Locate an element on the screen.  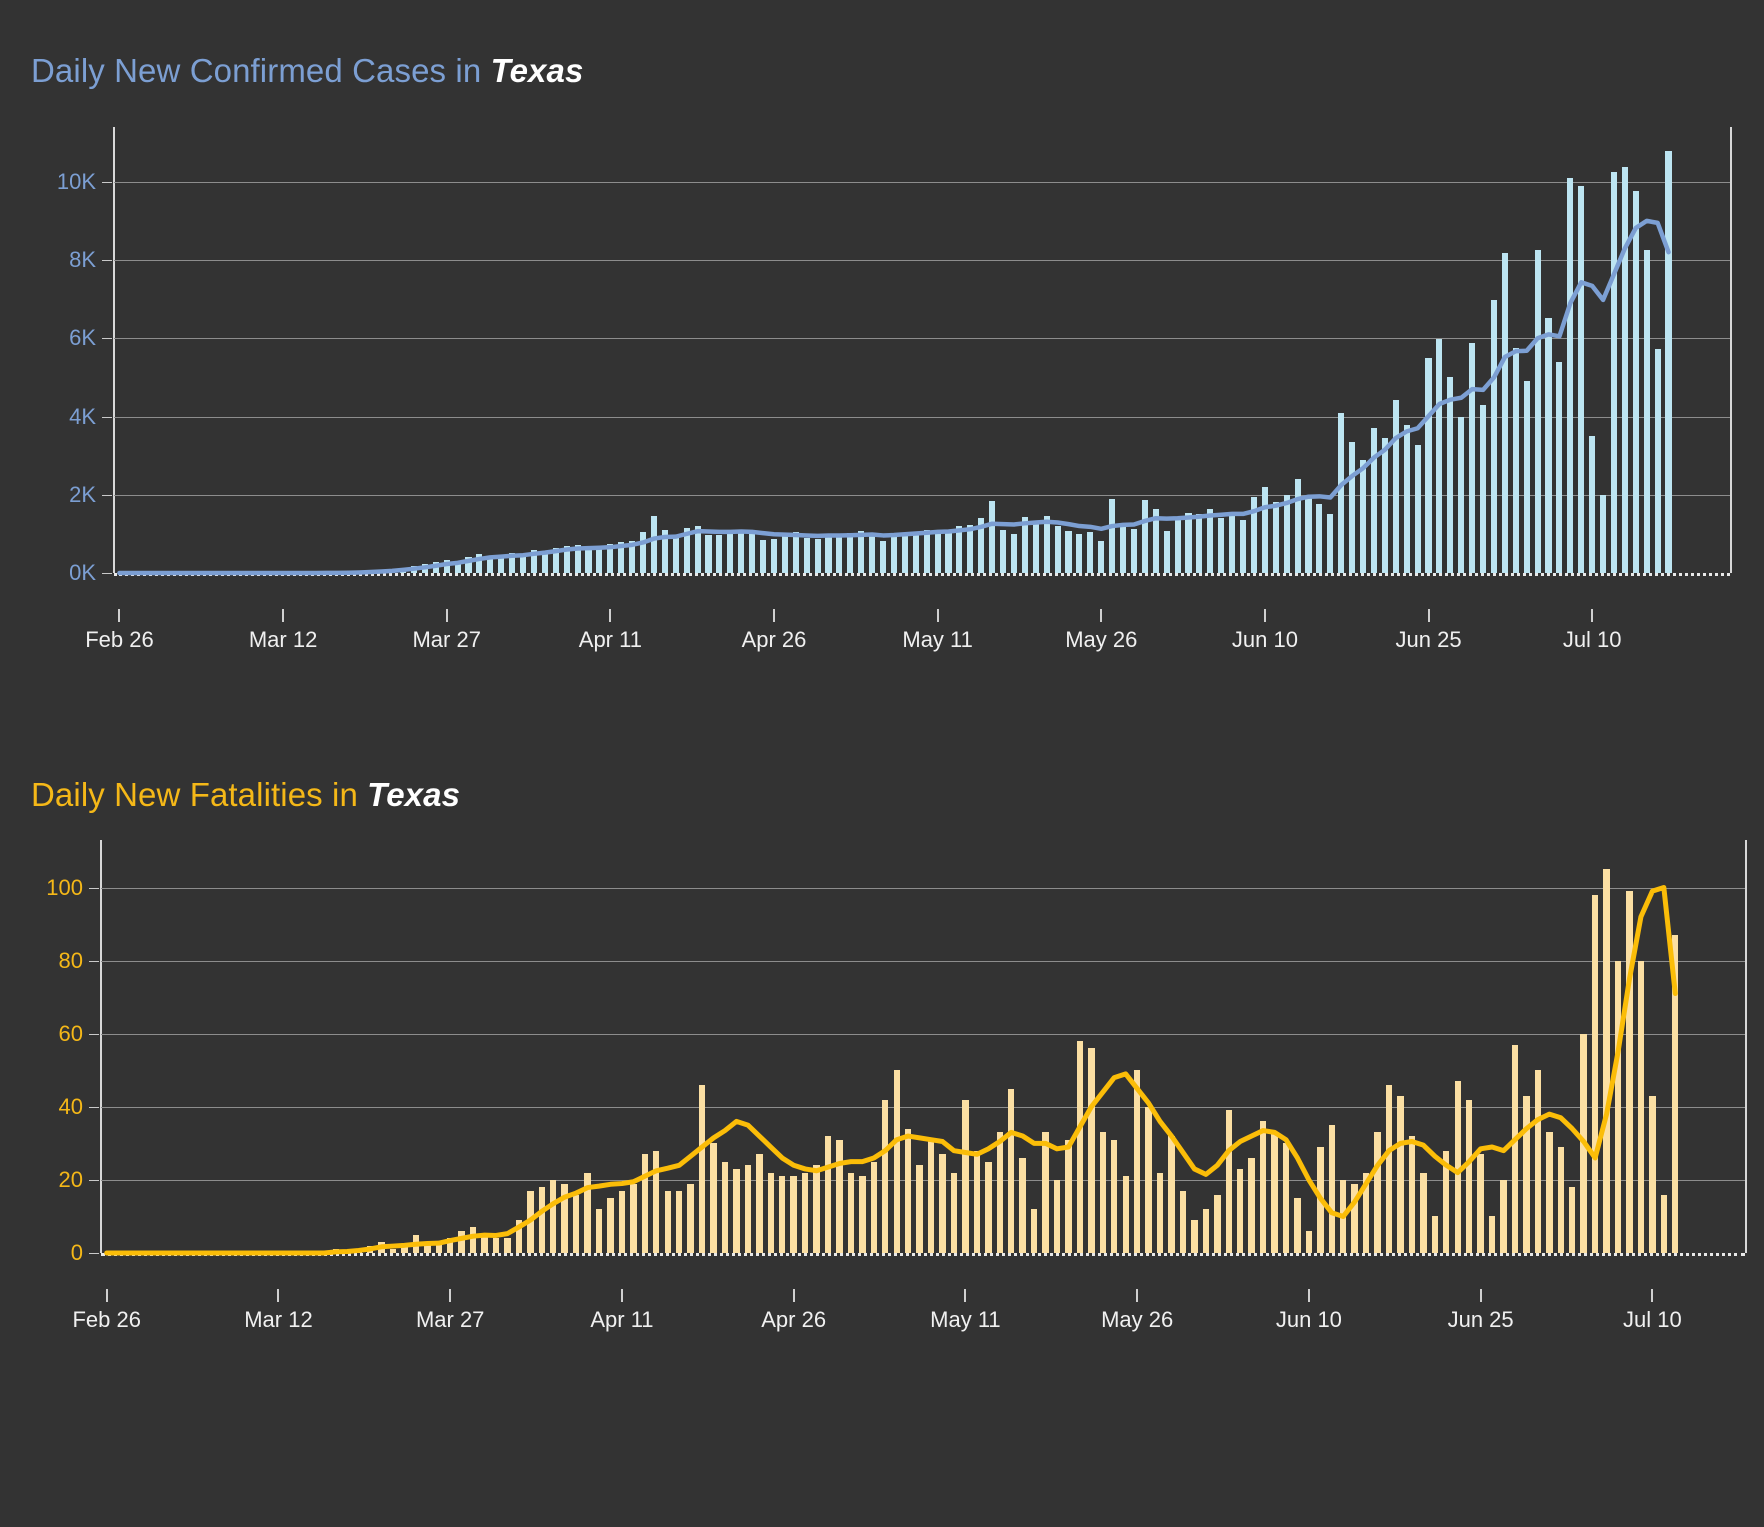
y-tick-label: 100 is located at coordinates (64, 887).